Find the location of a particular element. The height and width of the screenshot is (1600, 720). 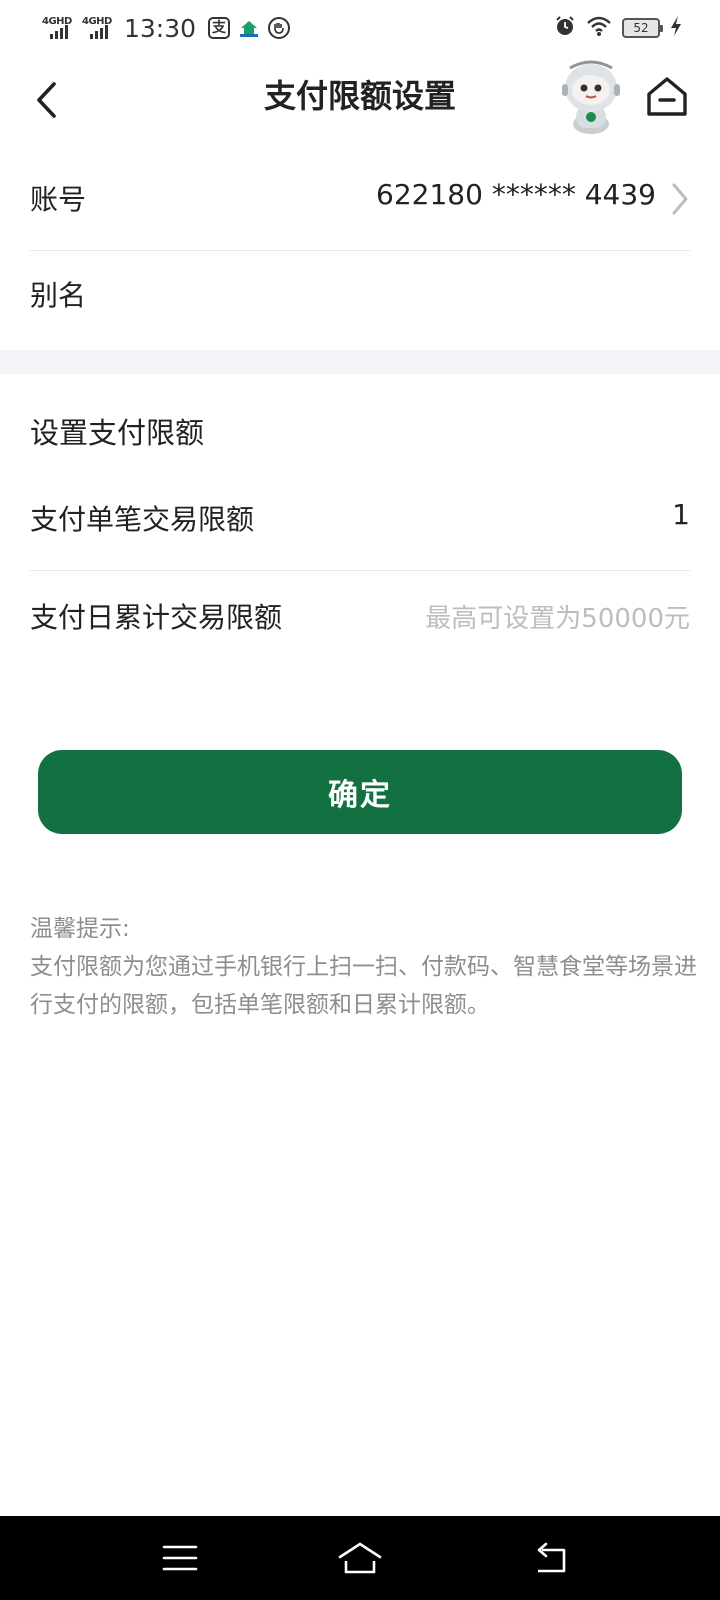

back-nav-icon is located at coordinates (551, 1557).